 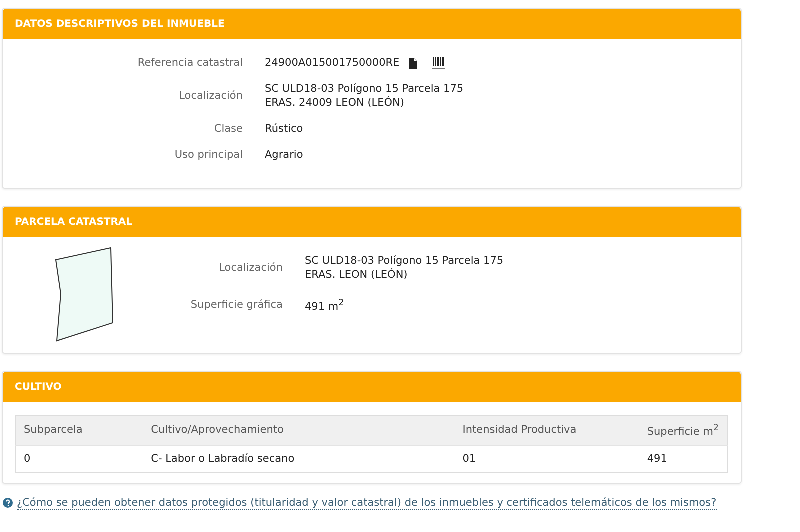 I want to click on panel-title: PARCELA CATASTRAL, so click(x=372, y=222).